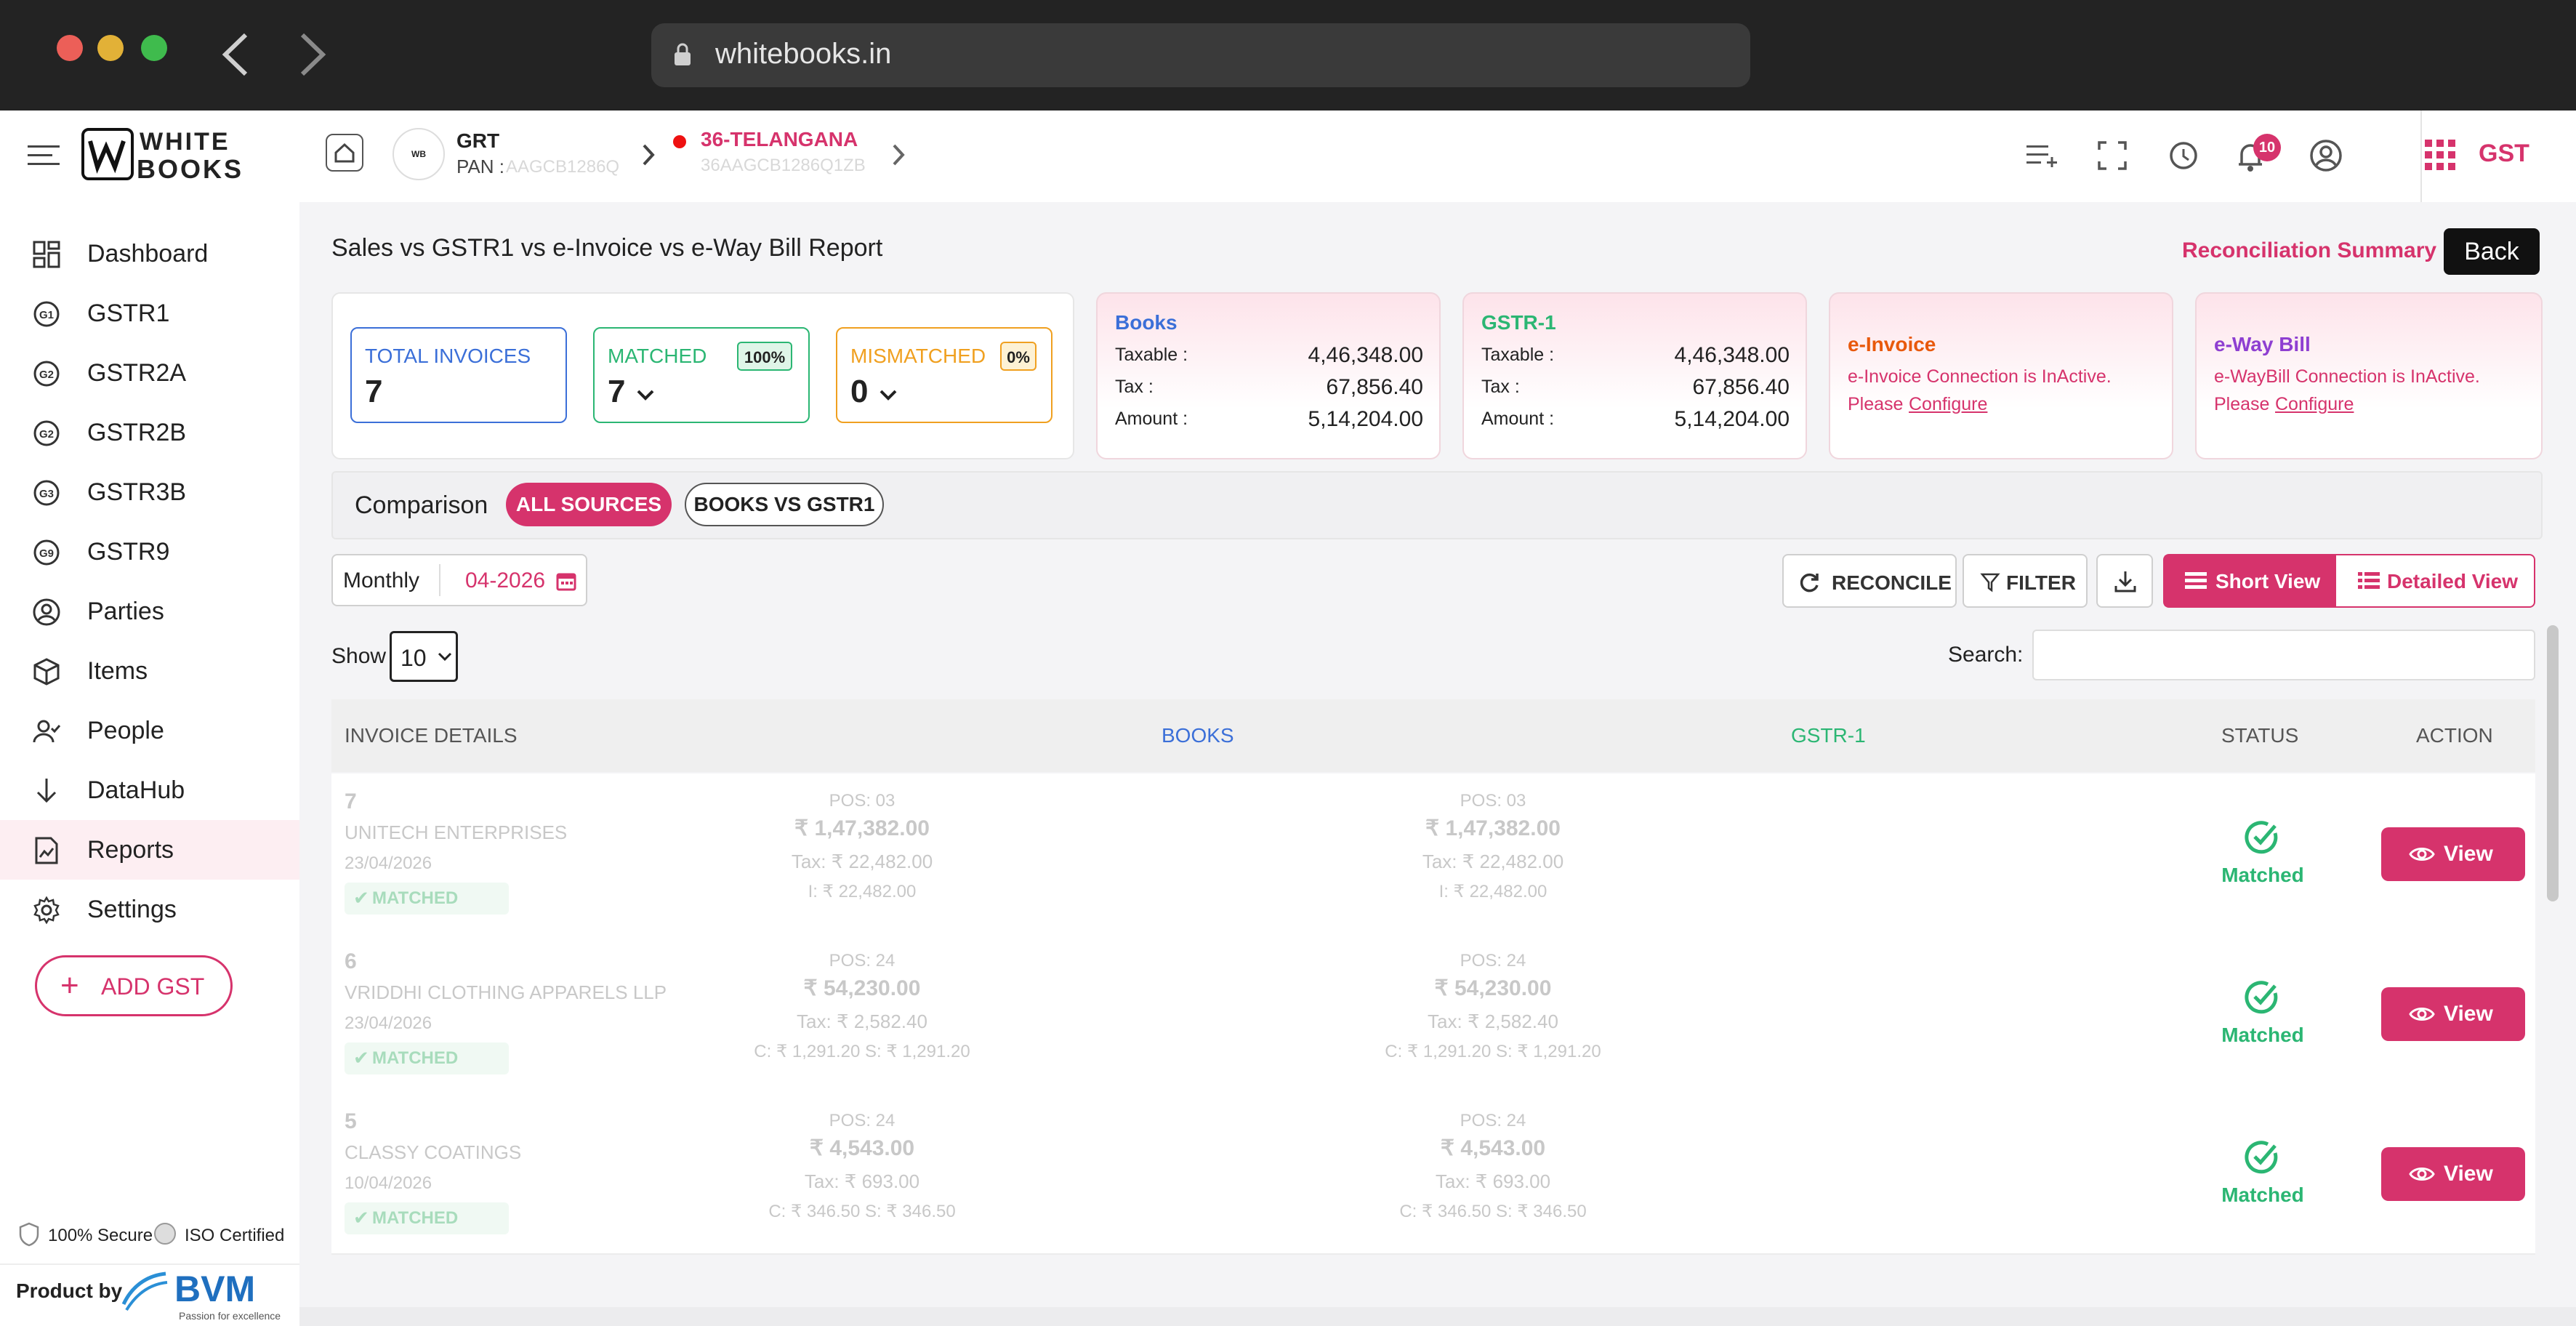 The image size is (2576, 1326). What do you see at coordinates (424, 656) in the screenshot?
I see `page-size-select: 10` at bounding box center [424, 656].